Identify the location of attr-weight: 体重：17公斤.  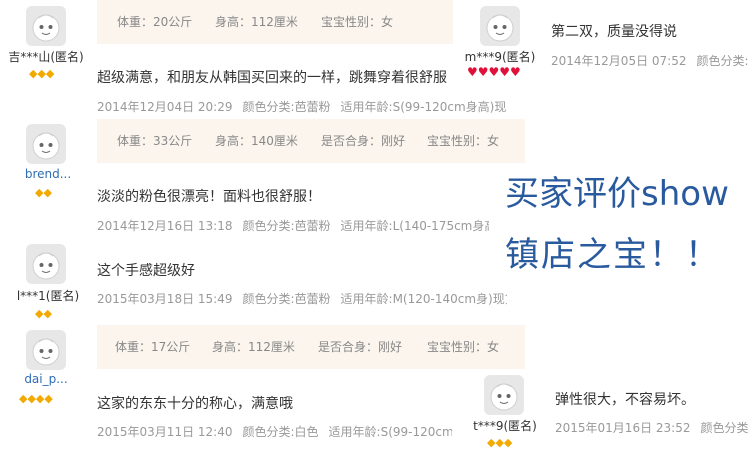
(153, 347).